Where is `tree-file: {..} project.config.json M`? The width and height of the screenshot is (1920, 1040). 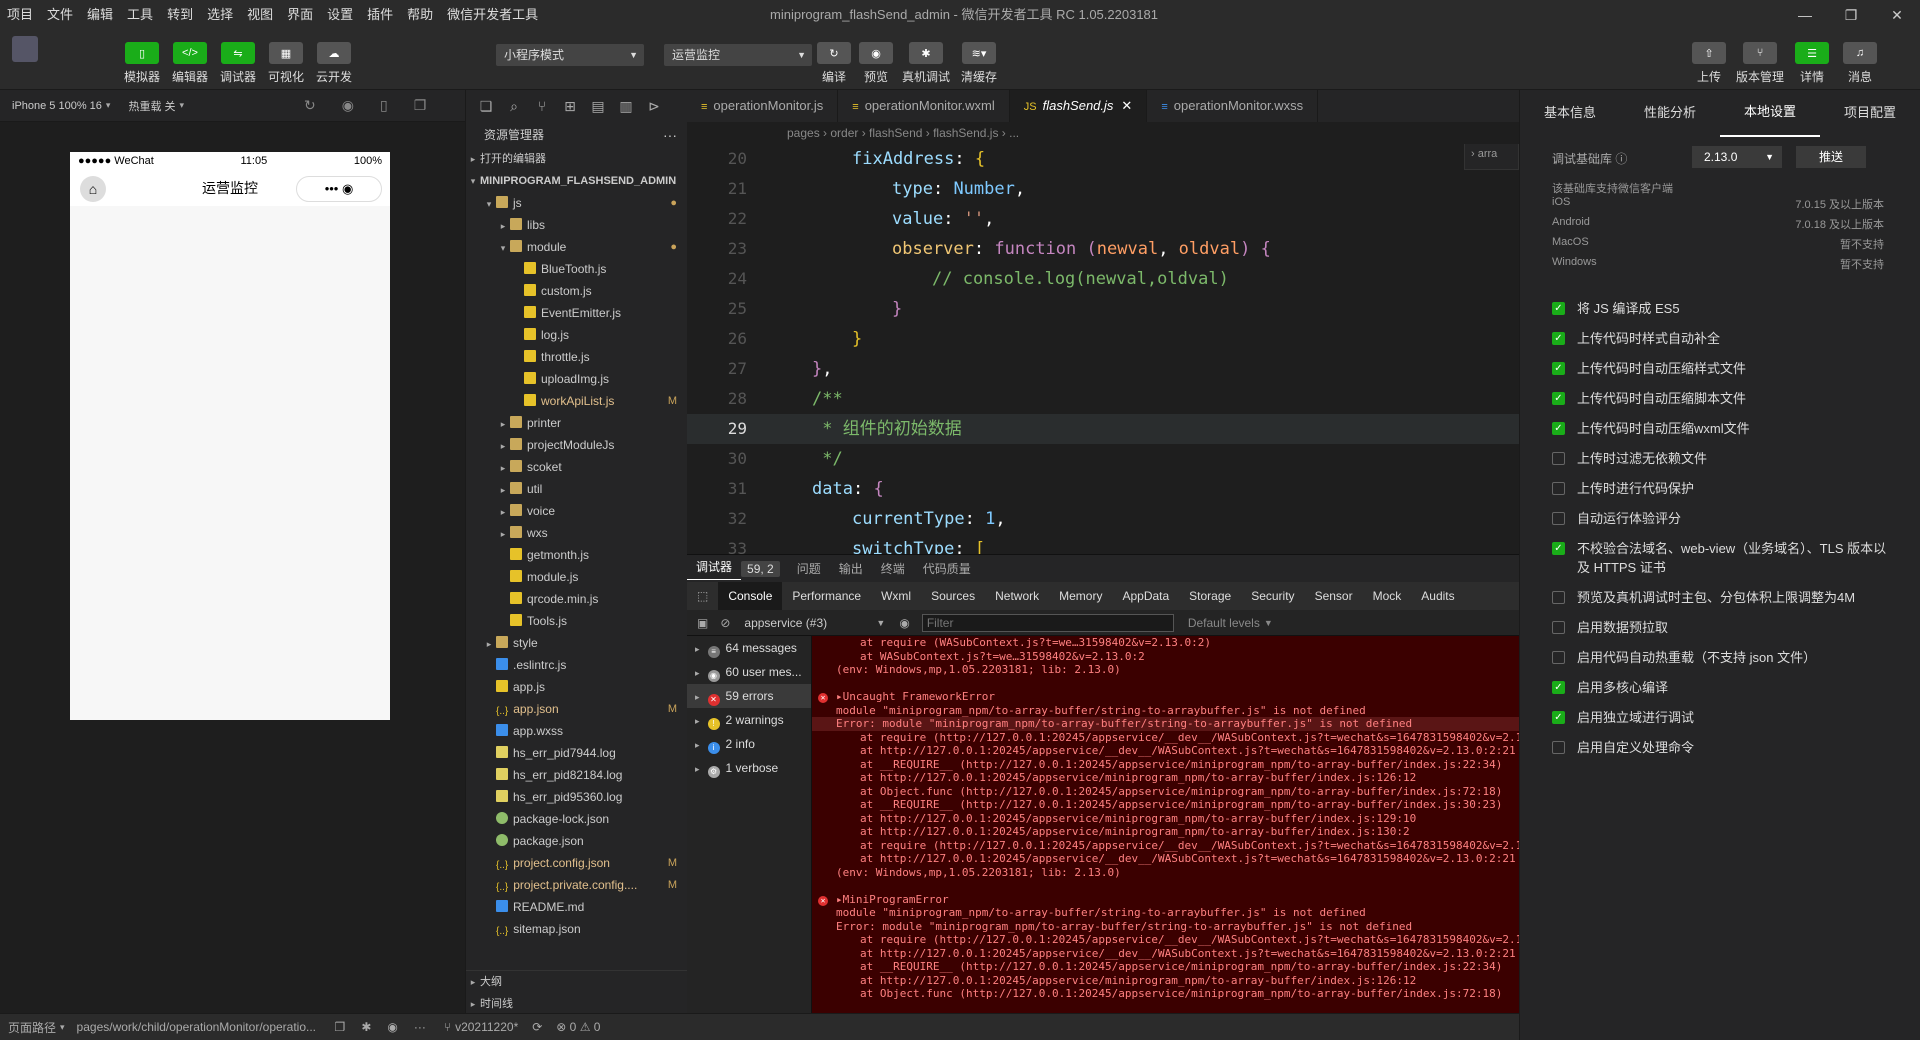
tree-file: {..} project.config.json M is located at coordinates (576, 863).